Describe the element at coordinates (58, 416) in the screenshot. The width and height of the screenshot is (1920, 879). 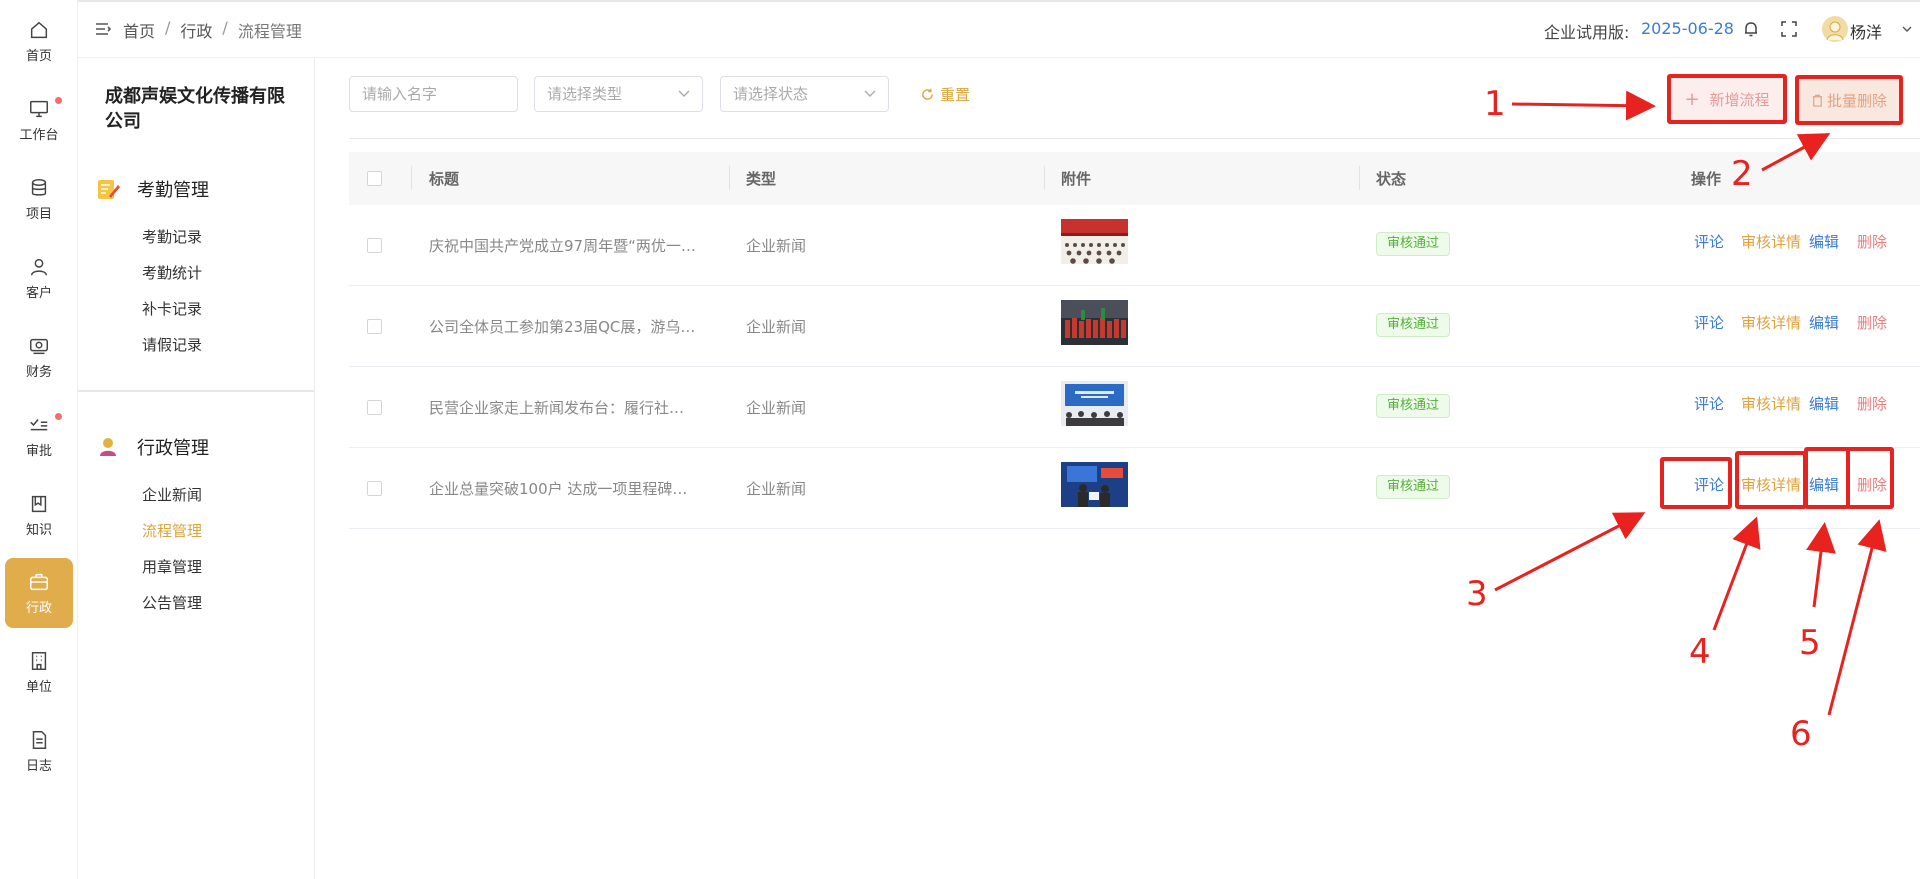
I see `notification-badge` at that location.